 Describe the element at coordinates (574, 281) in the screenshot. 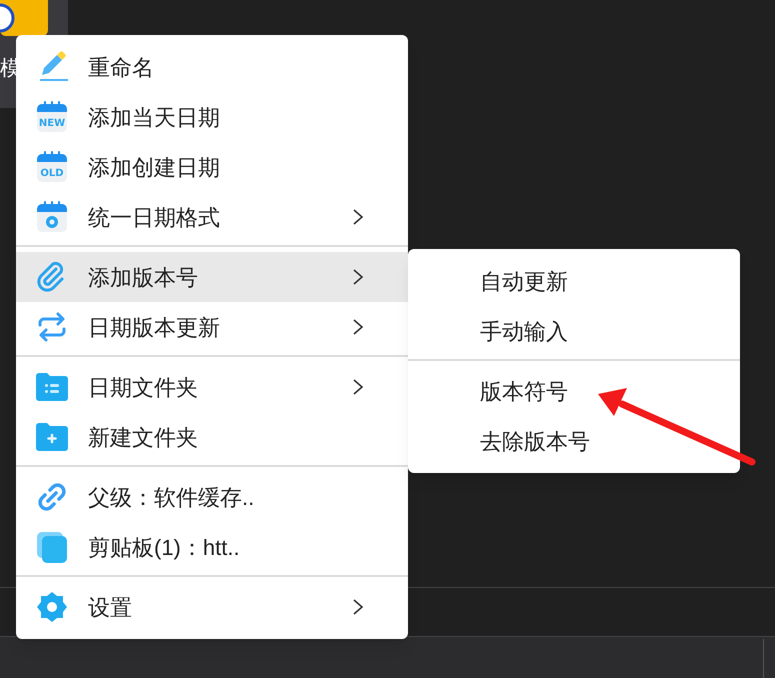

I see `submenu-item: 自动更新` at that location.